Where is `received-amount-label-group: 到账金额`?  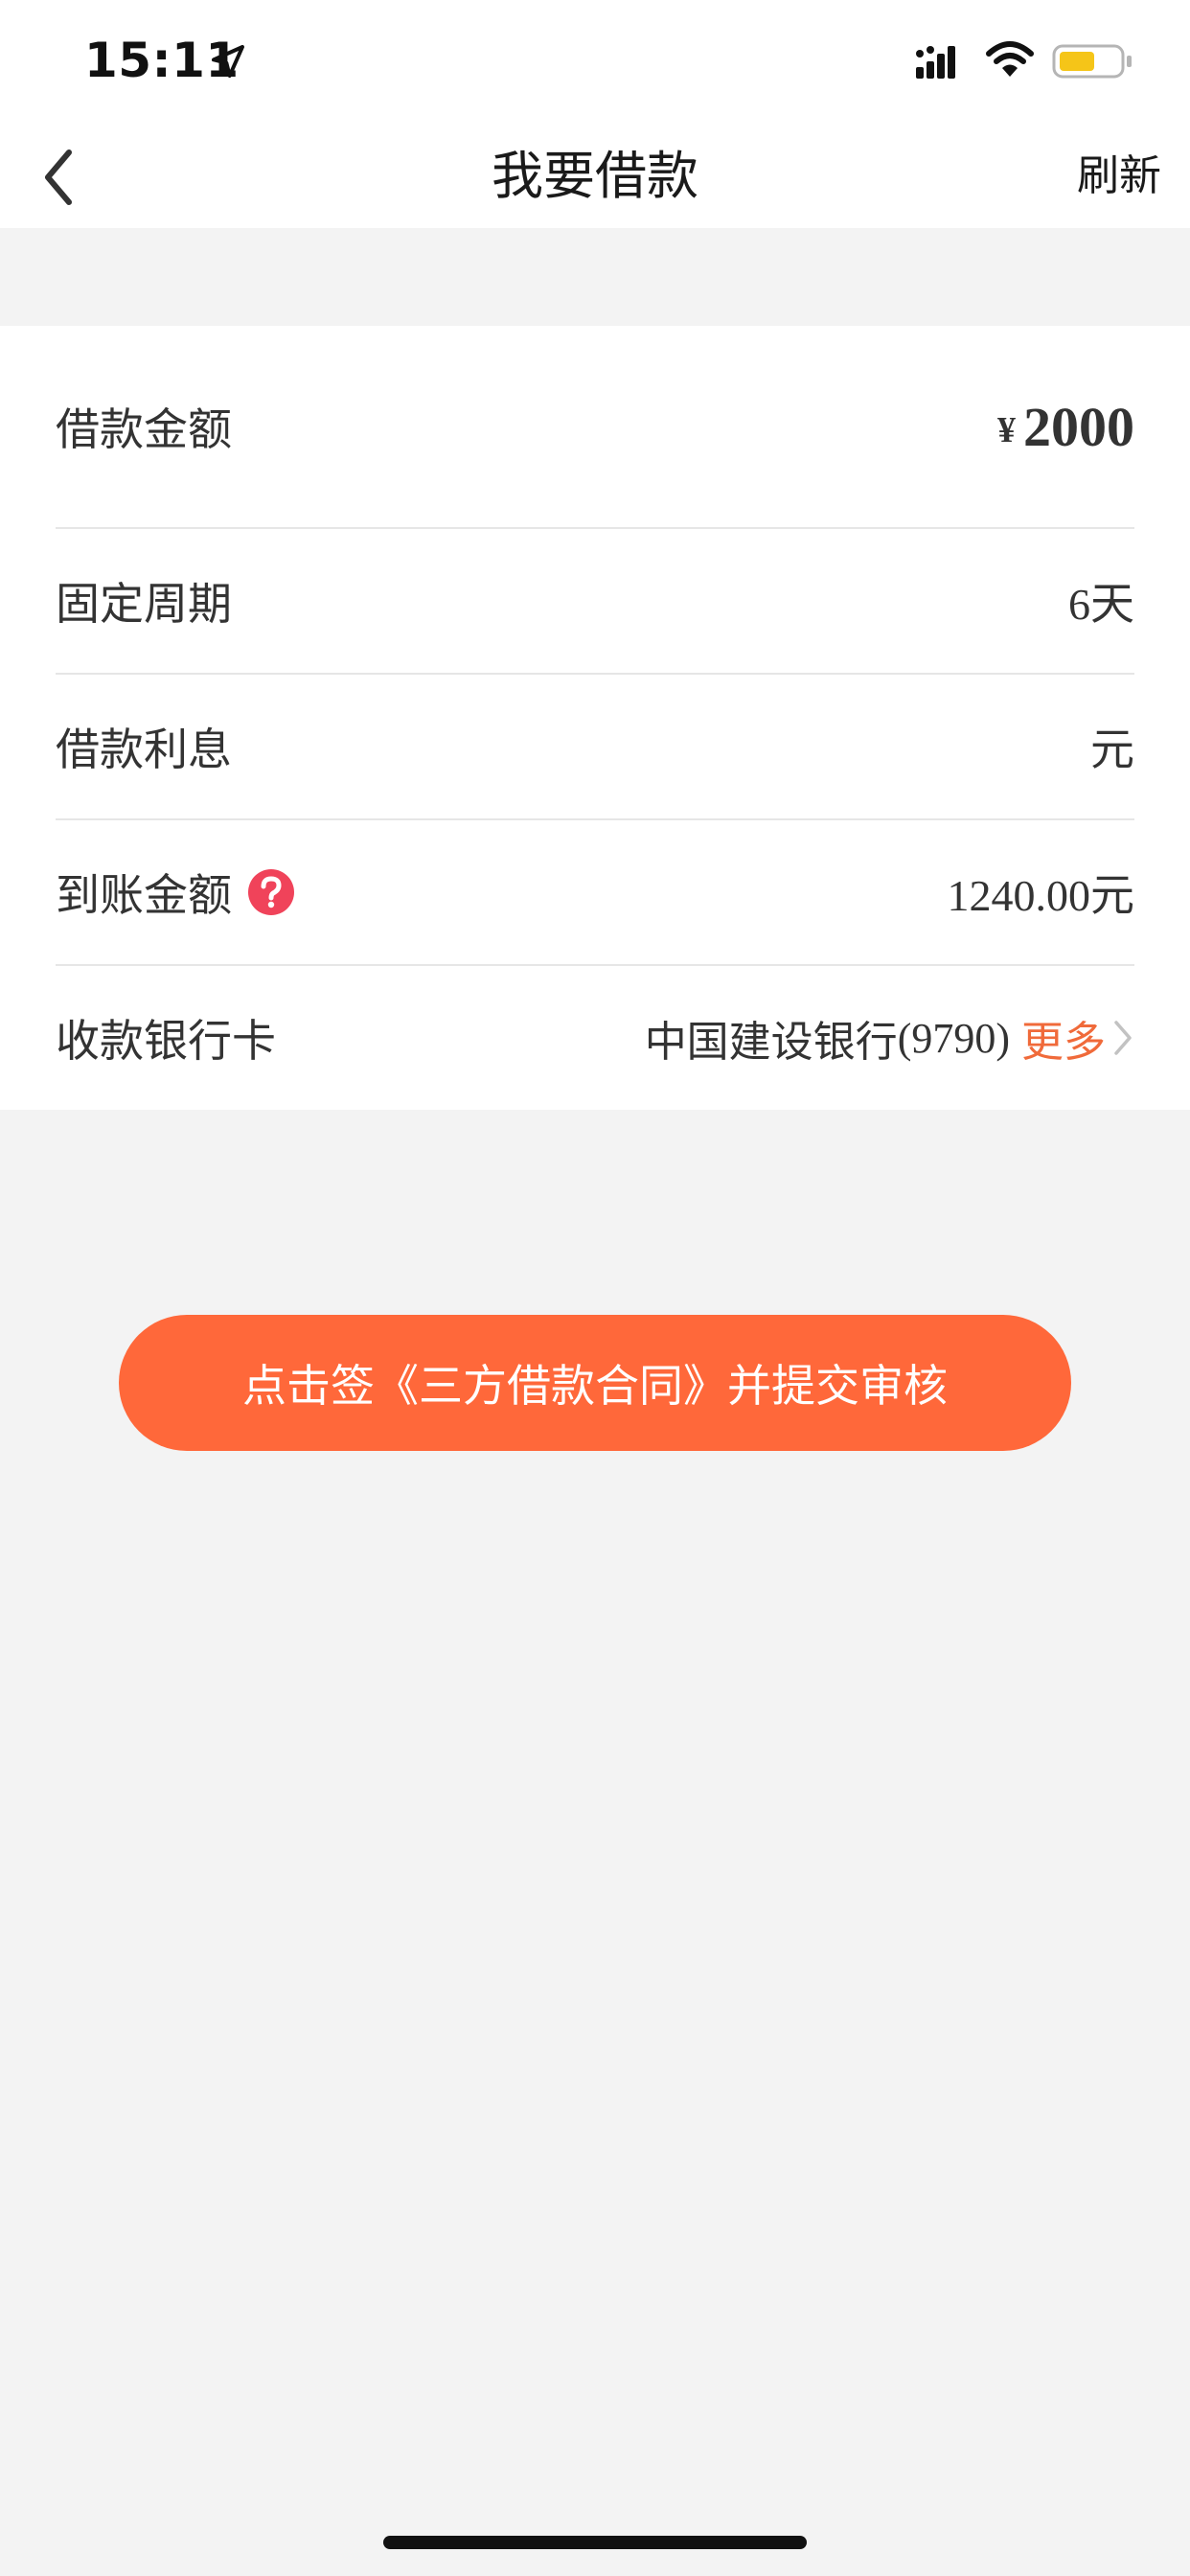 received-amount-label-group: 到账金额 is located at coordinates (175, 892).